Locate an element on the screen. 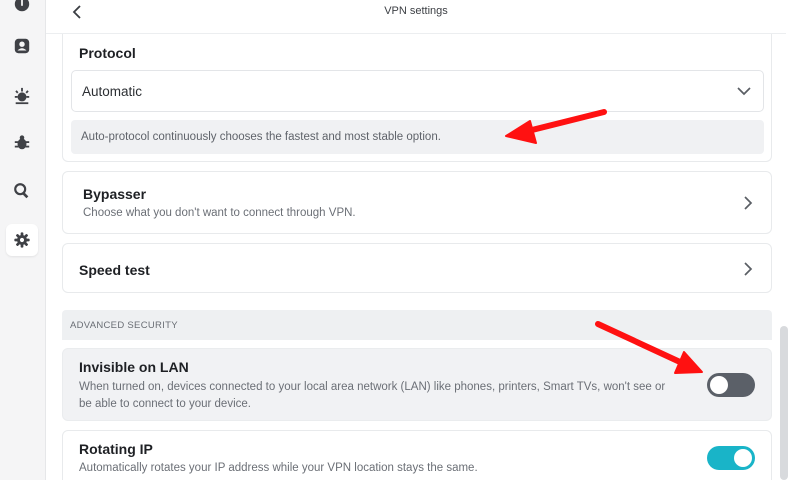 Image resolution: width=800 pixels, height=480 pixels. sidebar-item-account is located at coordinates (22, 46).